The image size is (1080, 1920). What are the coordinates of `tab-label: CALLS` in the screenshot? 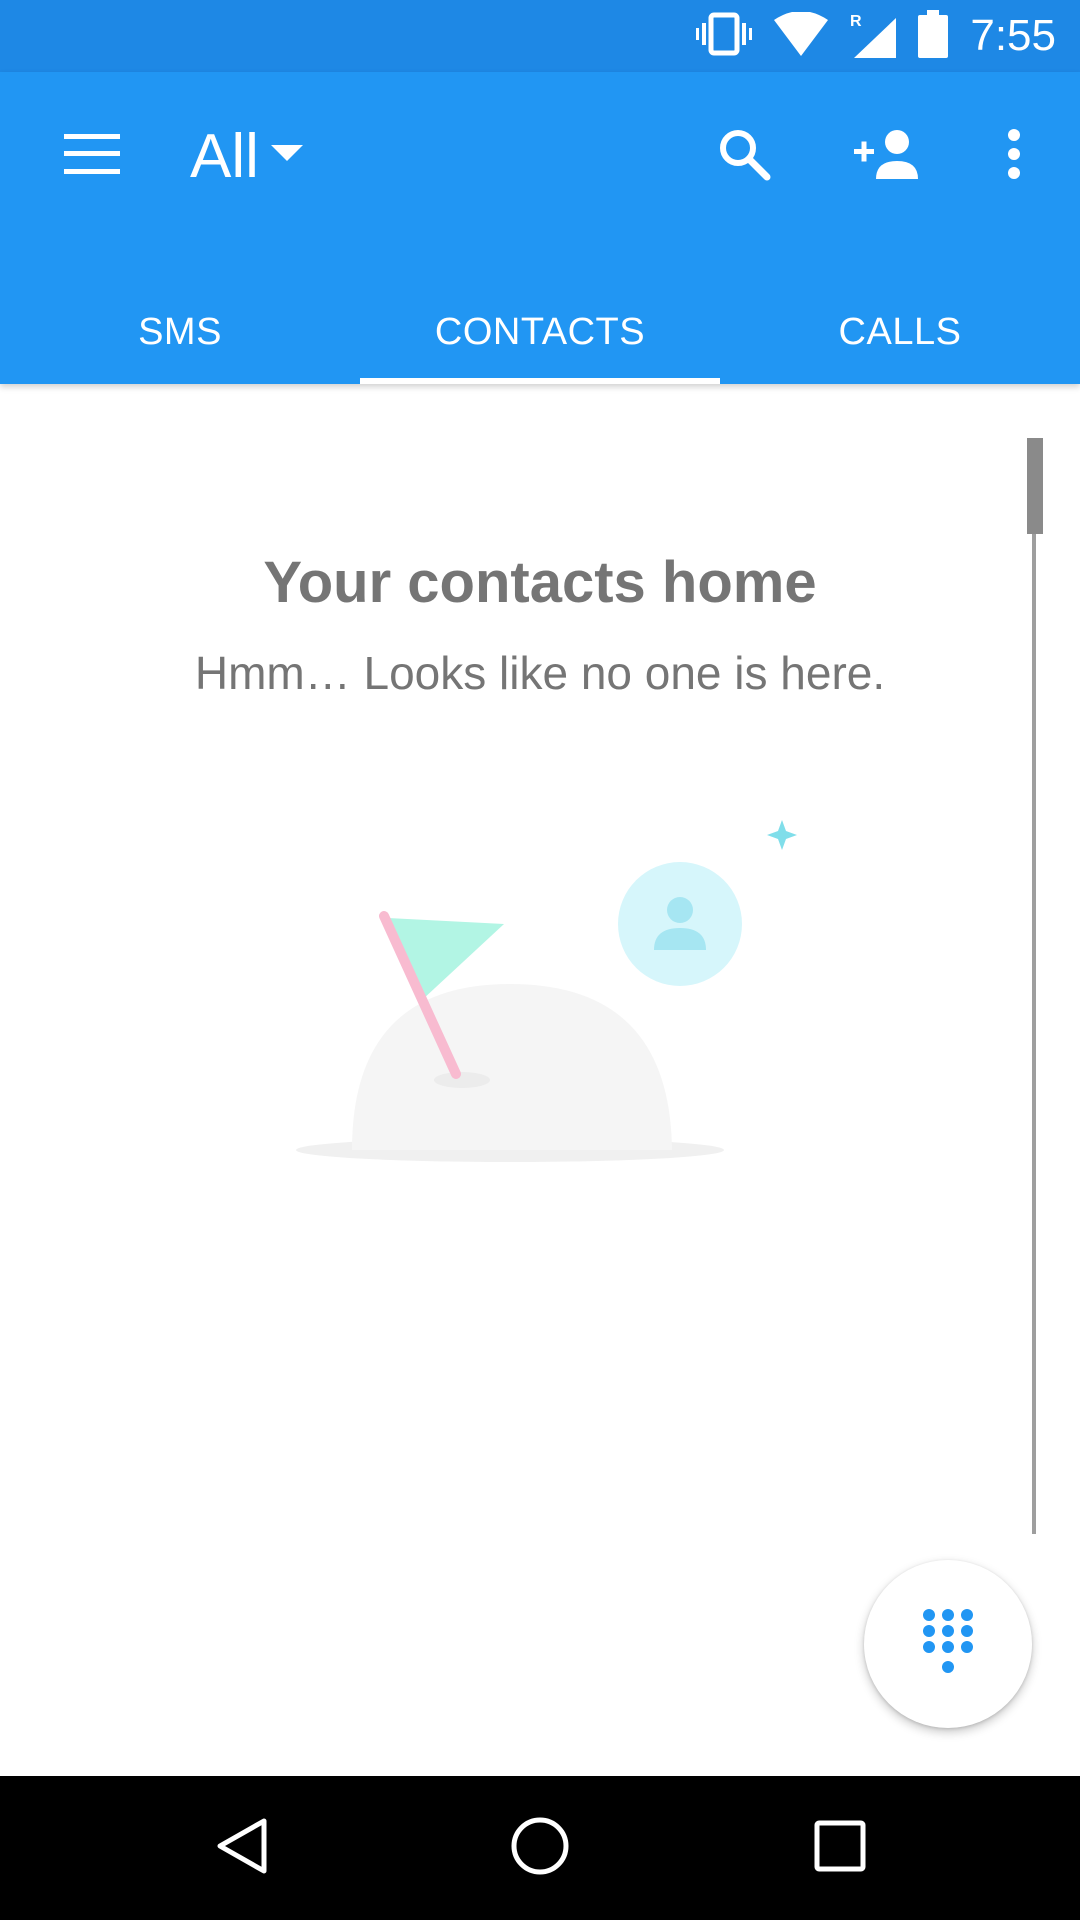 It's located at (900, 331).